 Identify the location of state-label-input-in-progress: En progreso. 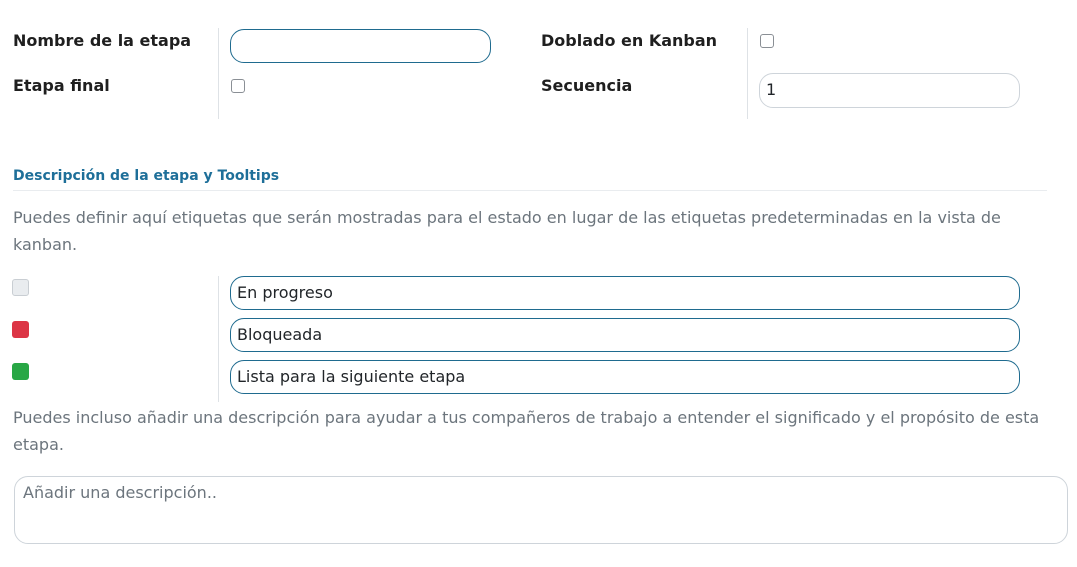
(625, 293).